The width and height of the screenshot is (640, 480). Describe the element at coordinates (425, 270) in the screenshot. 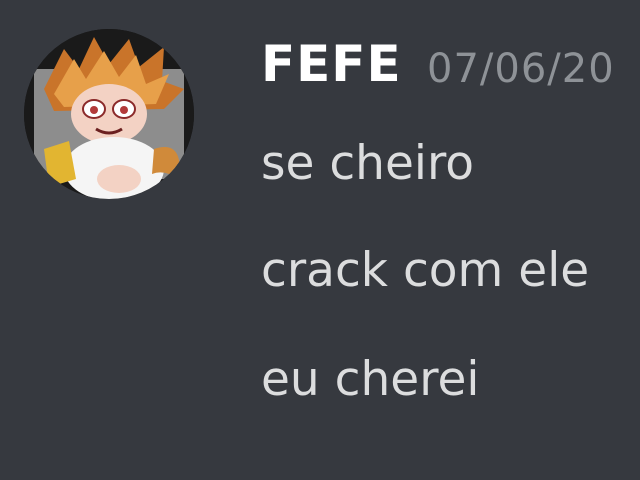

I see `message-line: crack com ele` at that location.